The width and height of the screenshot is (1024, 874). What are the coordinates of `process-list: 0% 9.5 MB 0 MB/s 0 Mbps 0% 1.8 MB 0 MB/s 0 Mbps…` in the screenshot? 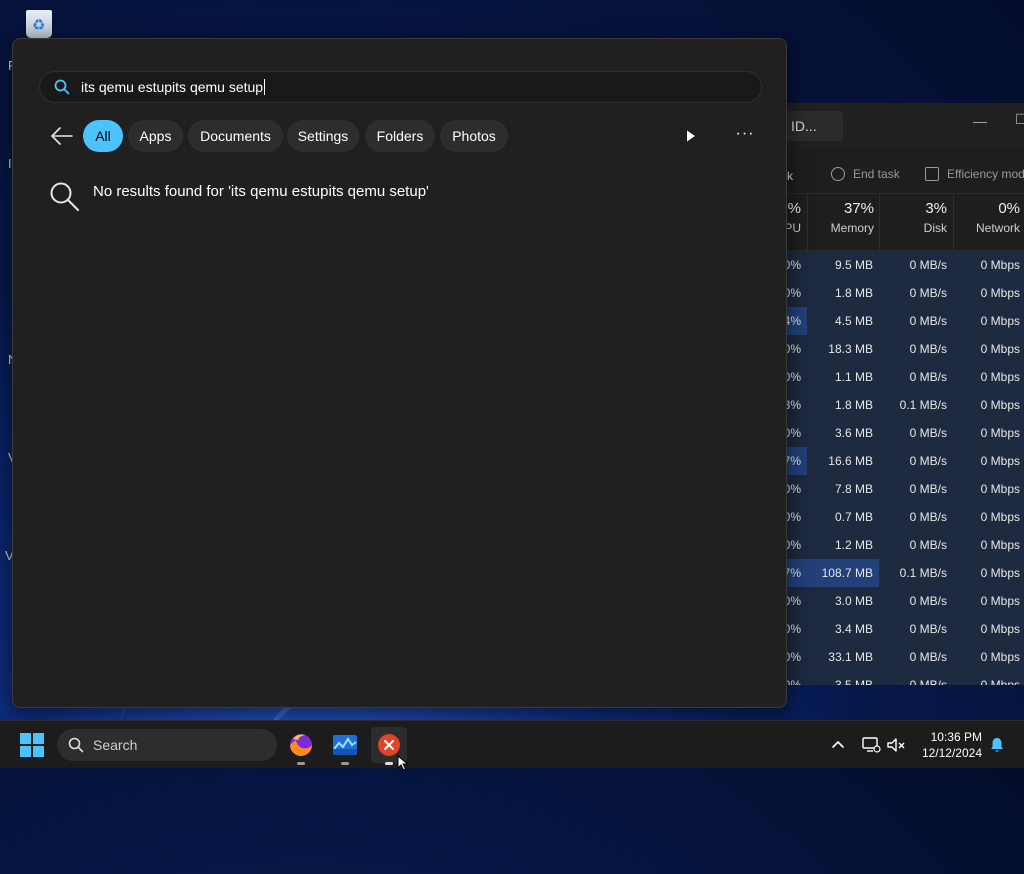 It's located at (892, 468).